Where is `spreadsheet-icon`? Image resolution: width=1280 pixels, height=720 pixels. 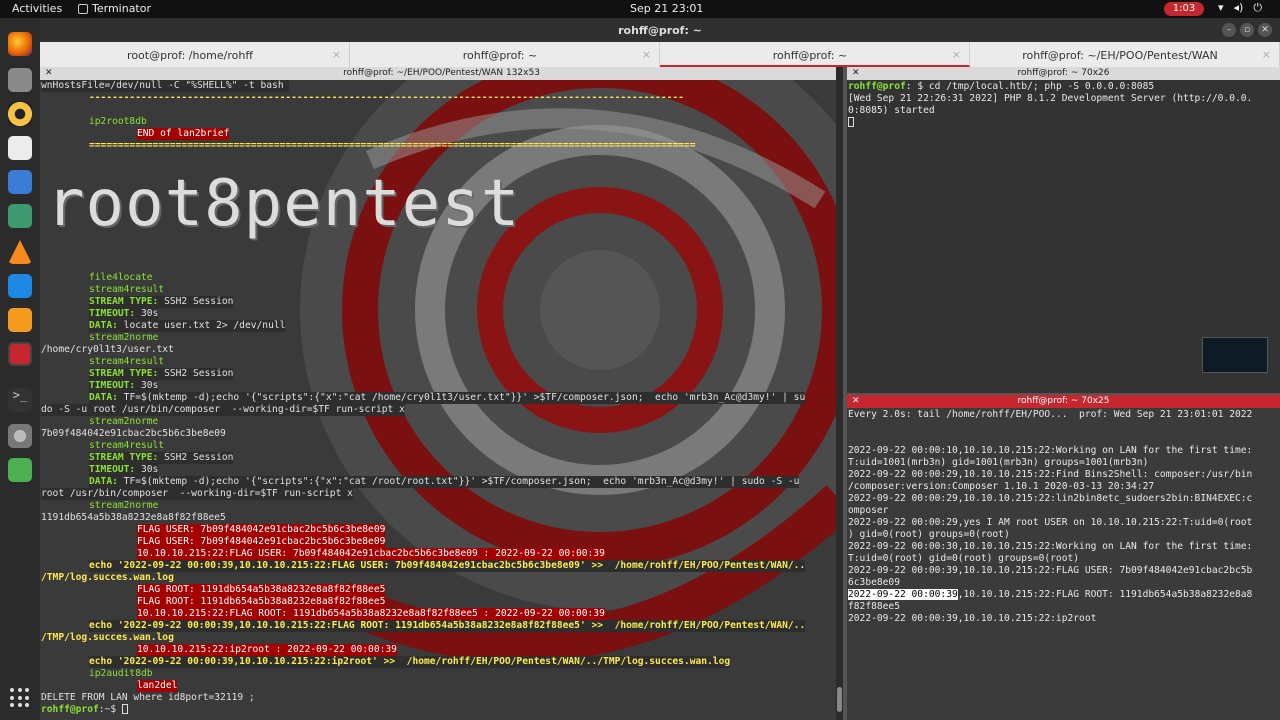 spreadsheet-icon is located at coordinates (20, 216).